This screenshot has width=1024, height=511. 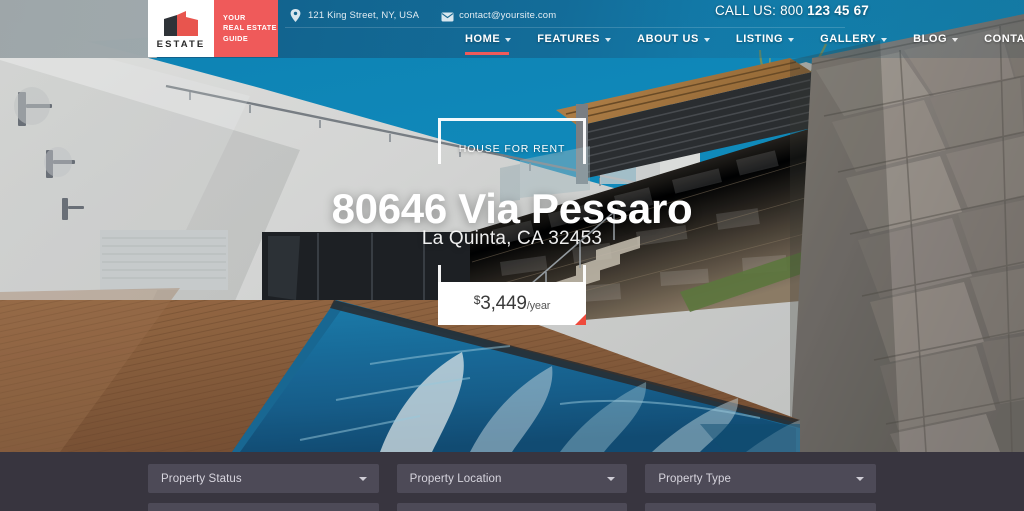 What do you see at coordinates (695, 478) in the screenshot?
I see `property-type-value: Property Type` at bounding box center [695, 478].